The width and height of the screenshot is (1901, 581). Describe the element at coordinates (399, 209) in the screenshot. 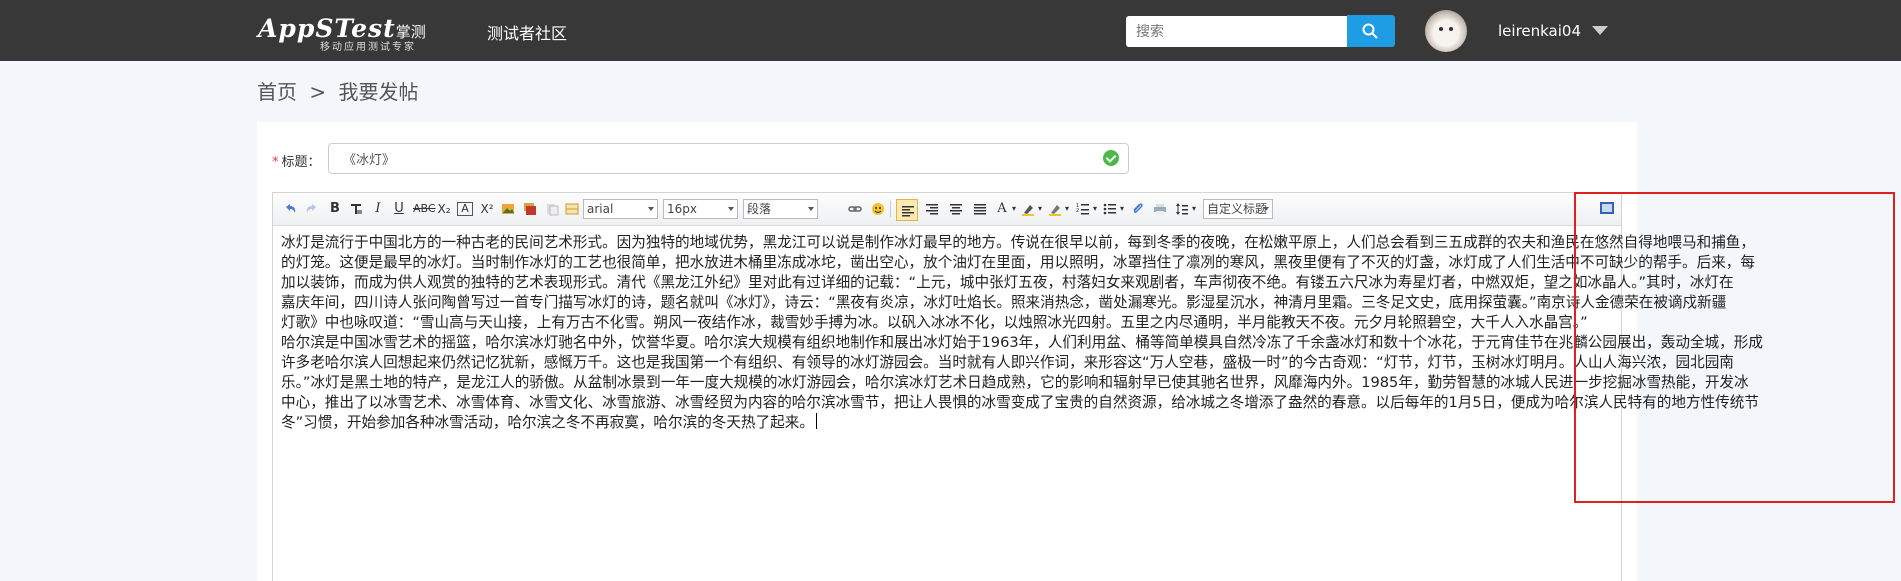

I see `underline-icon: U` at that location.